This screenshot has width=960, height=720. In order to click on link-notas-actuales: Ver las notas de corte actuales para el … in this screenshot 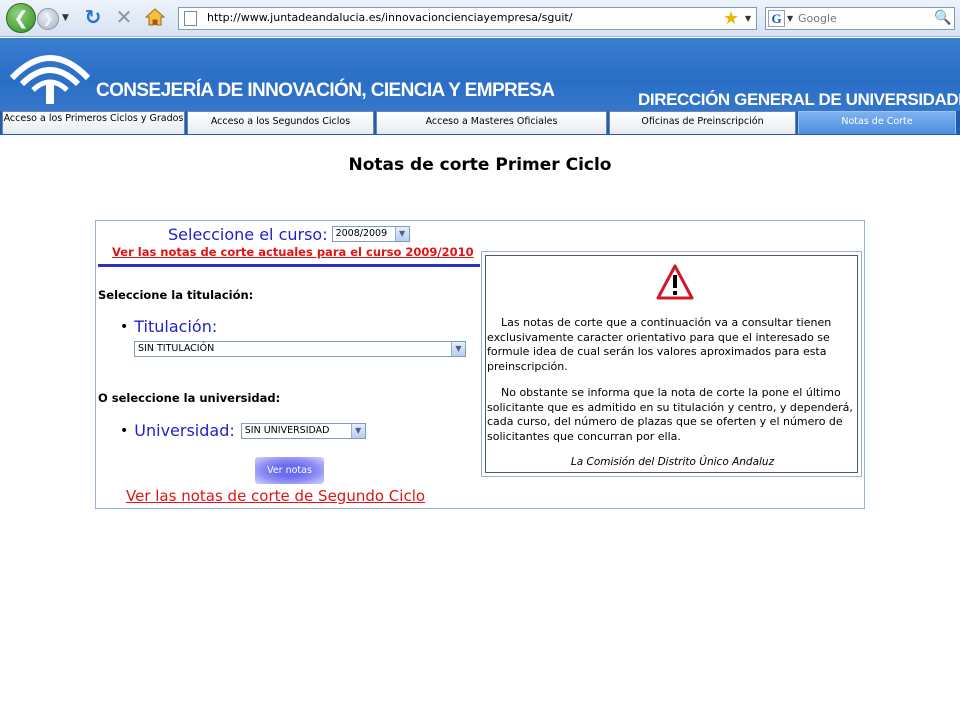, I will do `click(293, 252)`.